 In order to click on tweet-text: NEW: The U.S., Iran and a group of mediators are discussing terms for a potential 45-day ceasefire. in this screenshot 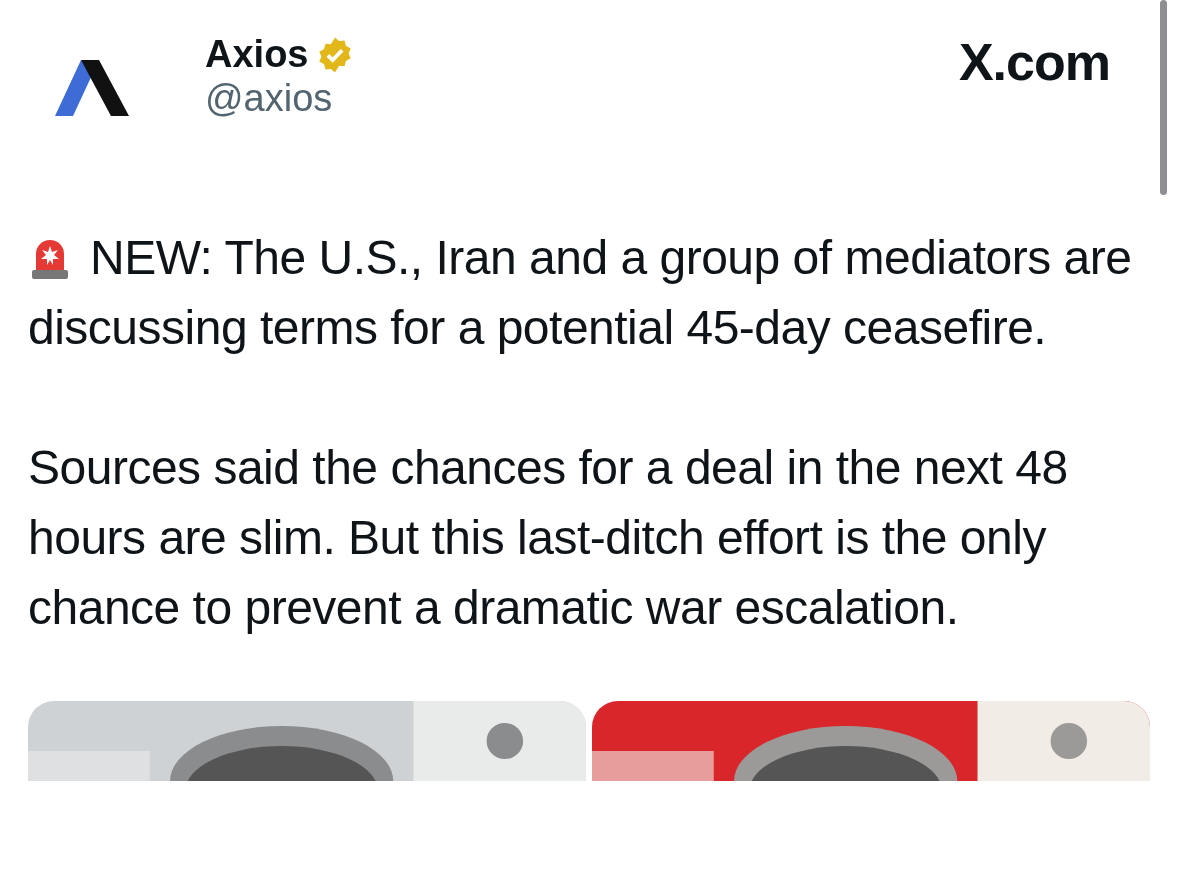, I will do `click(580, 293)`.